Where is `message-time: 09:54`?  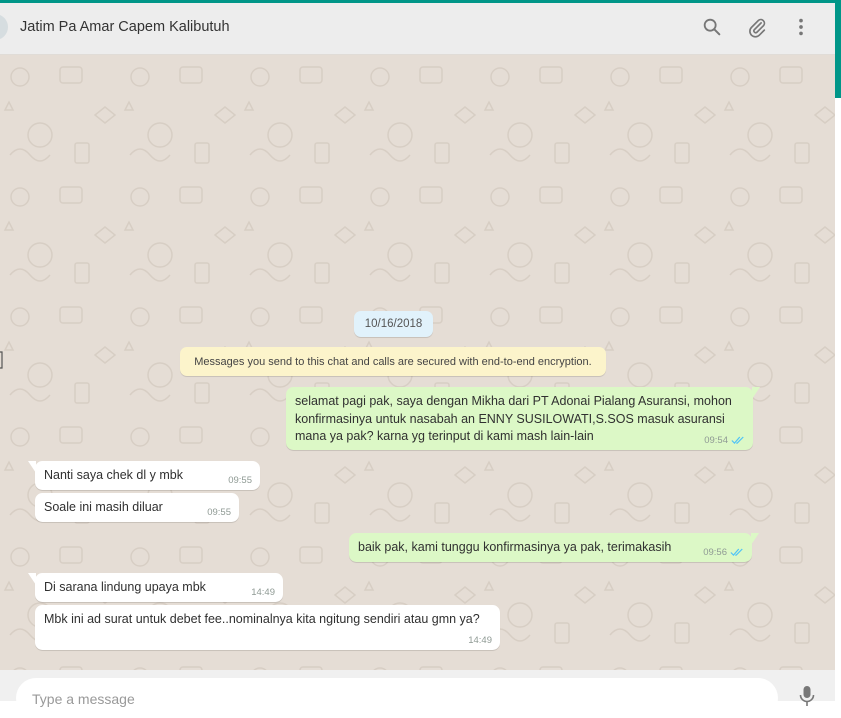 message-time: 09:54 is located at coordinates (716, 440).